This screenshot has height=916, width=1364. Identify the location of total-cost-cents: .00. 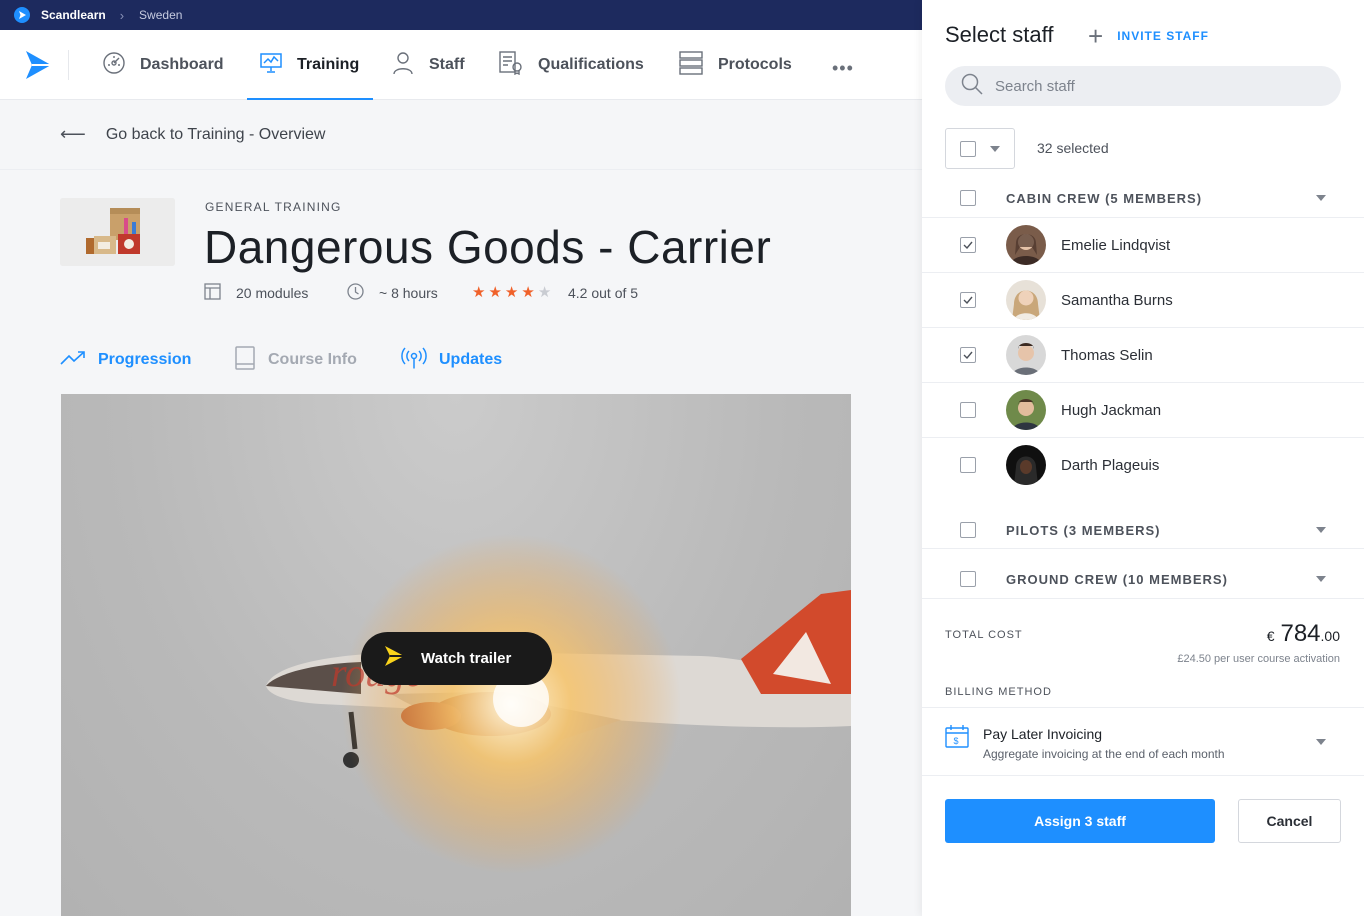
(1330, 636).